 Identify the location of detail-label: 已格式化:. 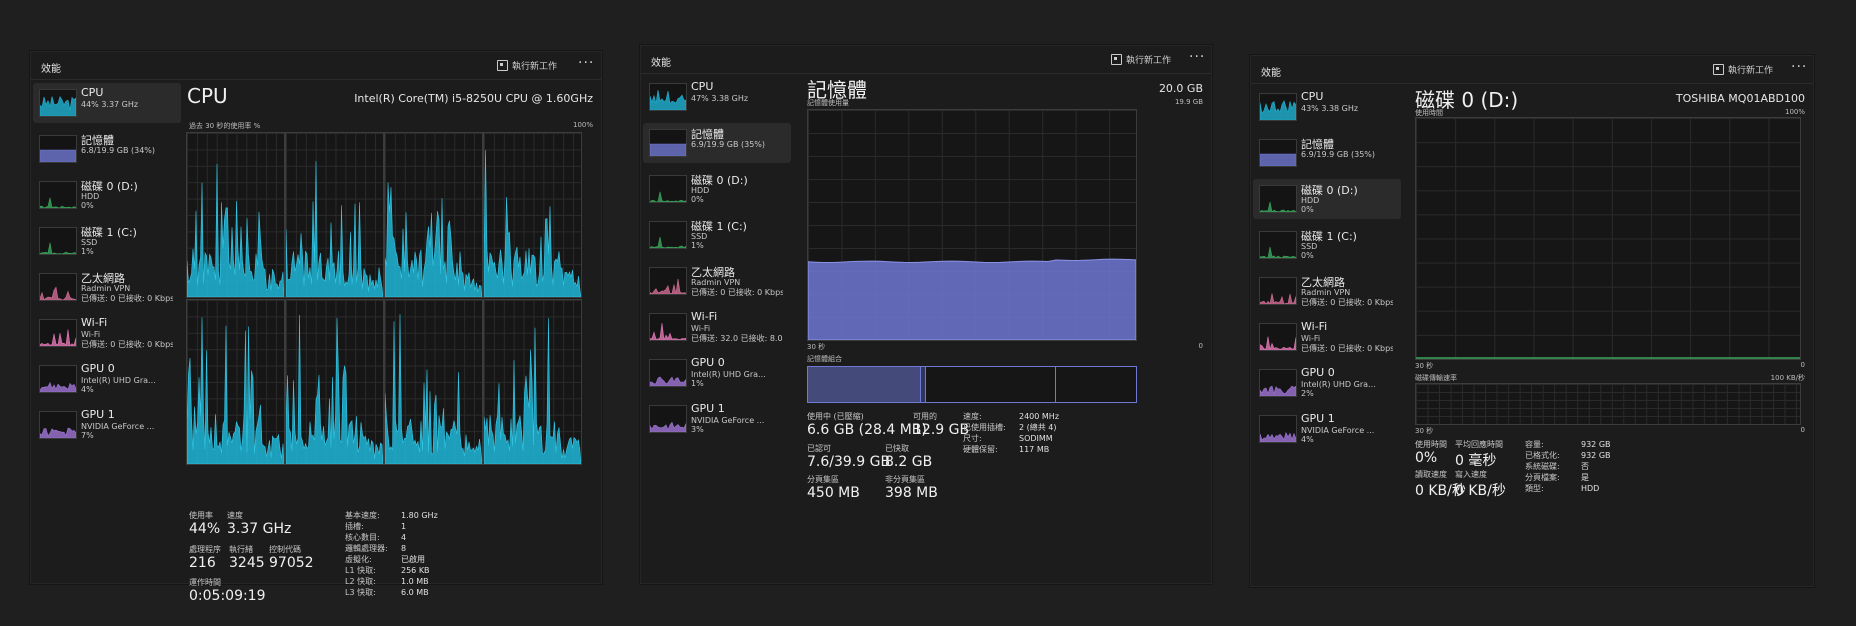
(1542, 455).